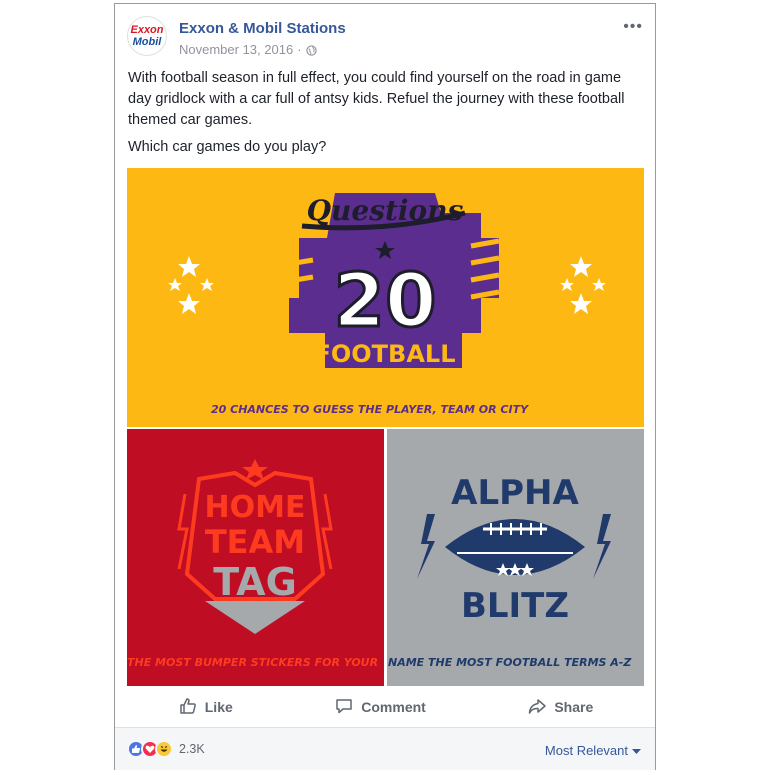 The height and width of the screenshot is (775, 768). Describe the element at coordinates (583, 285) in the screenshot. I see `stars-right-icon` at that location.